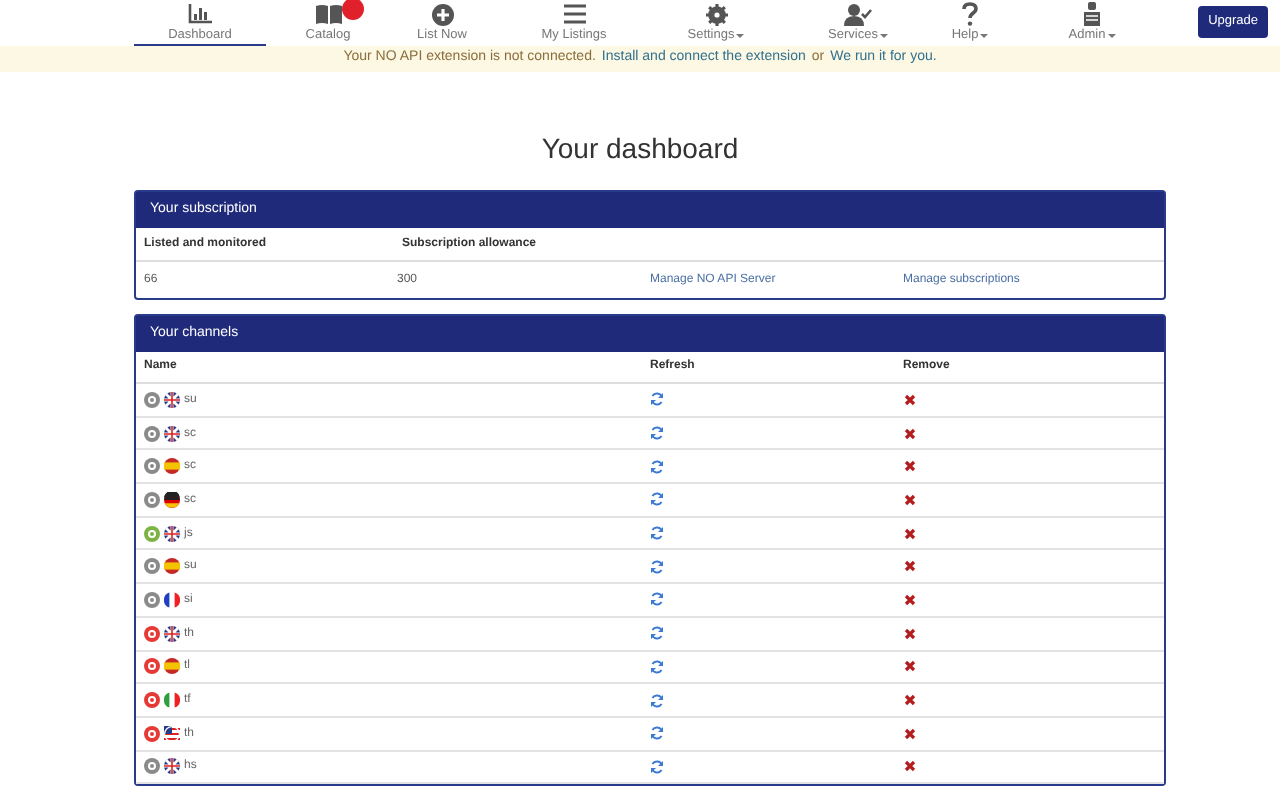 The width and height of the screenshot is (1280, 800). What do you see at coordinates (442, 14) in the screenshot?
I see `plus-icon` at bounding box center [442, 14].